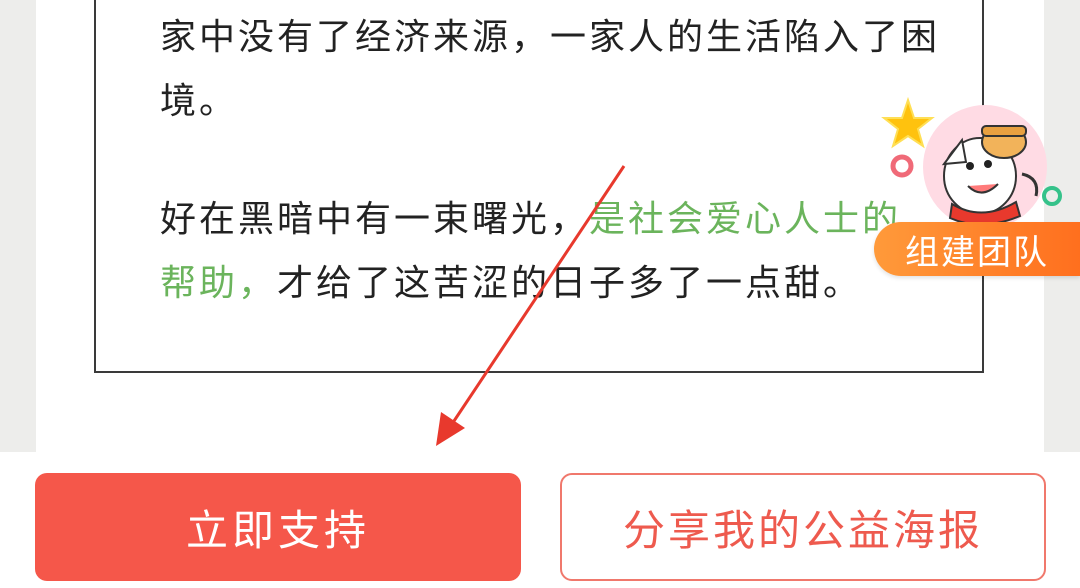 The image size is (1080, 588). Describe the element at coordinates (375, 219) in the screenshot. I see `story-text-start: 好在黑暗中有一束曙光，` at that location.